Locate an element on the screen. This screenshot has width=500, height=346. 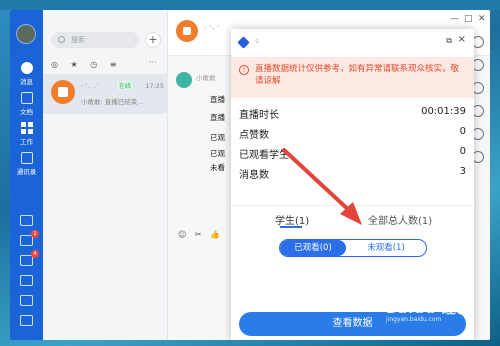
stat-label: 点赞数 is located at coordinates (254, 135).